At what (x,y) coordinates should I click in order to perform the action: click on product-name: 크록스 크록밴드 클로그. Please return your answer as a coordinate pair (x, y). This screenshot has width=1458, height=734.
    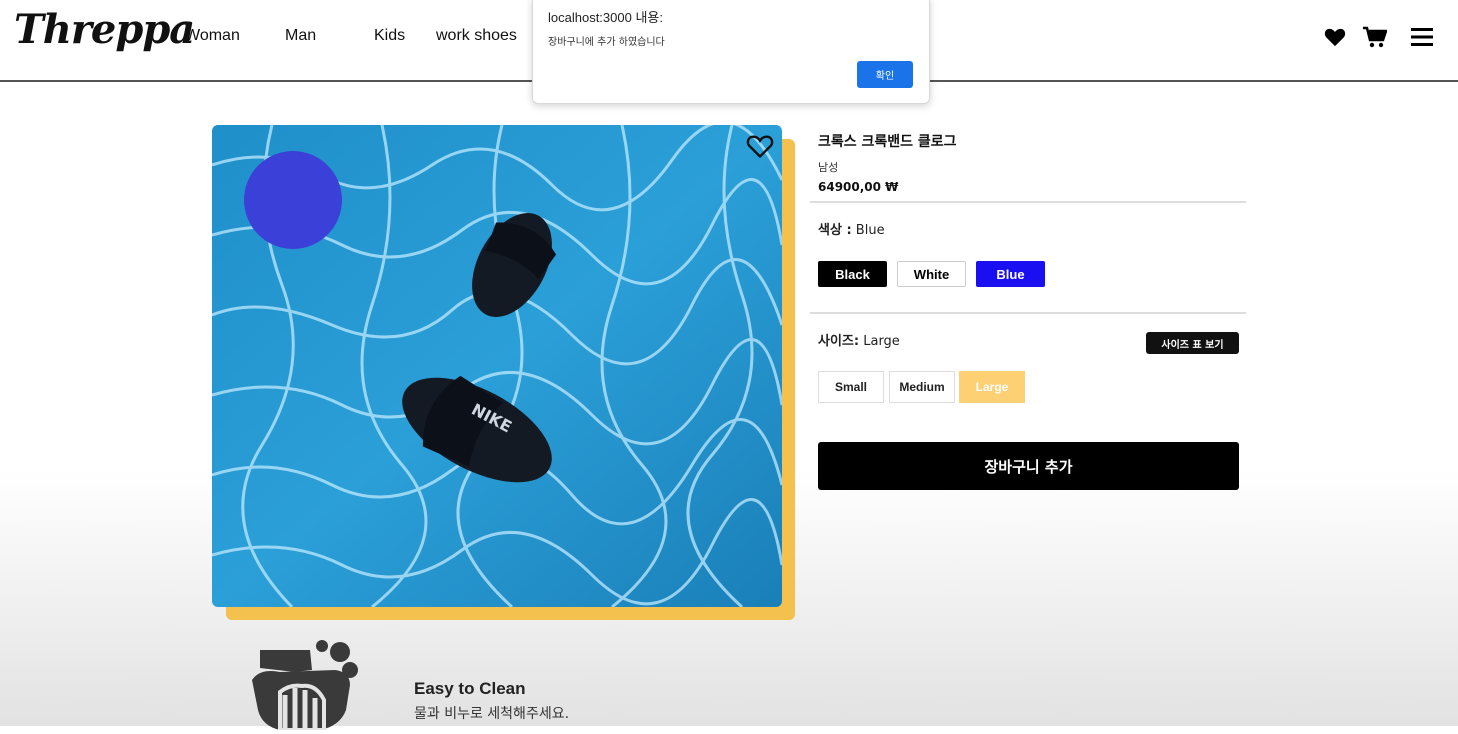
    Looking at the image, I should click on (887, 142).